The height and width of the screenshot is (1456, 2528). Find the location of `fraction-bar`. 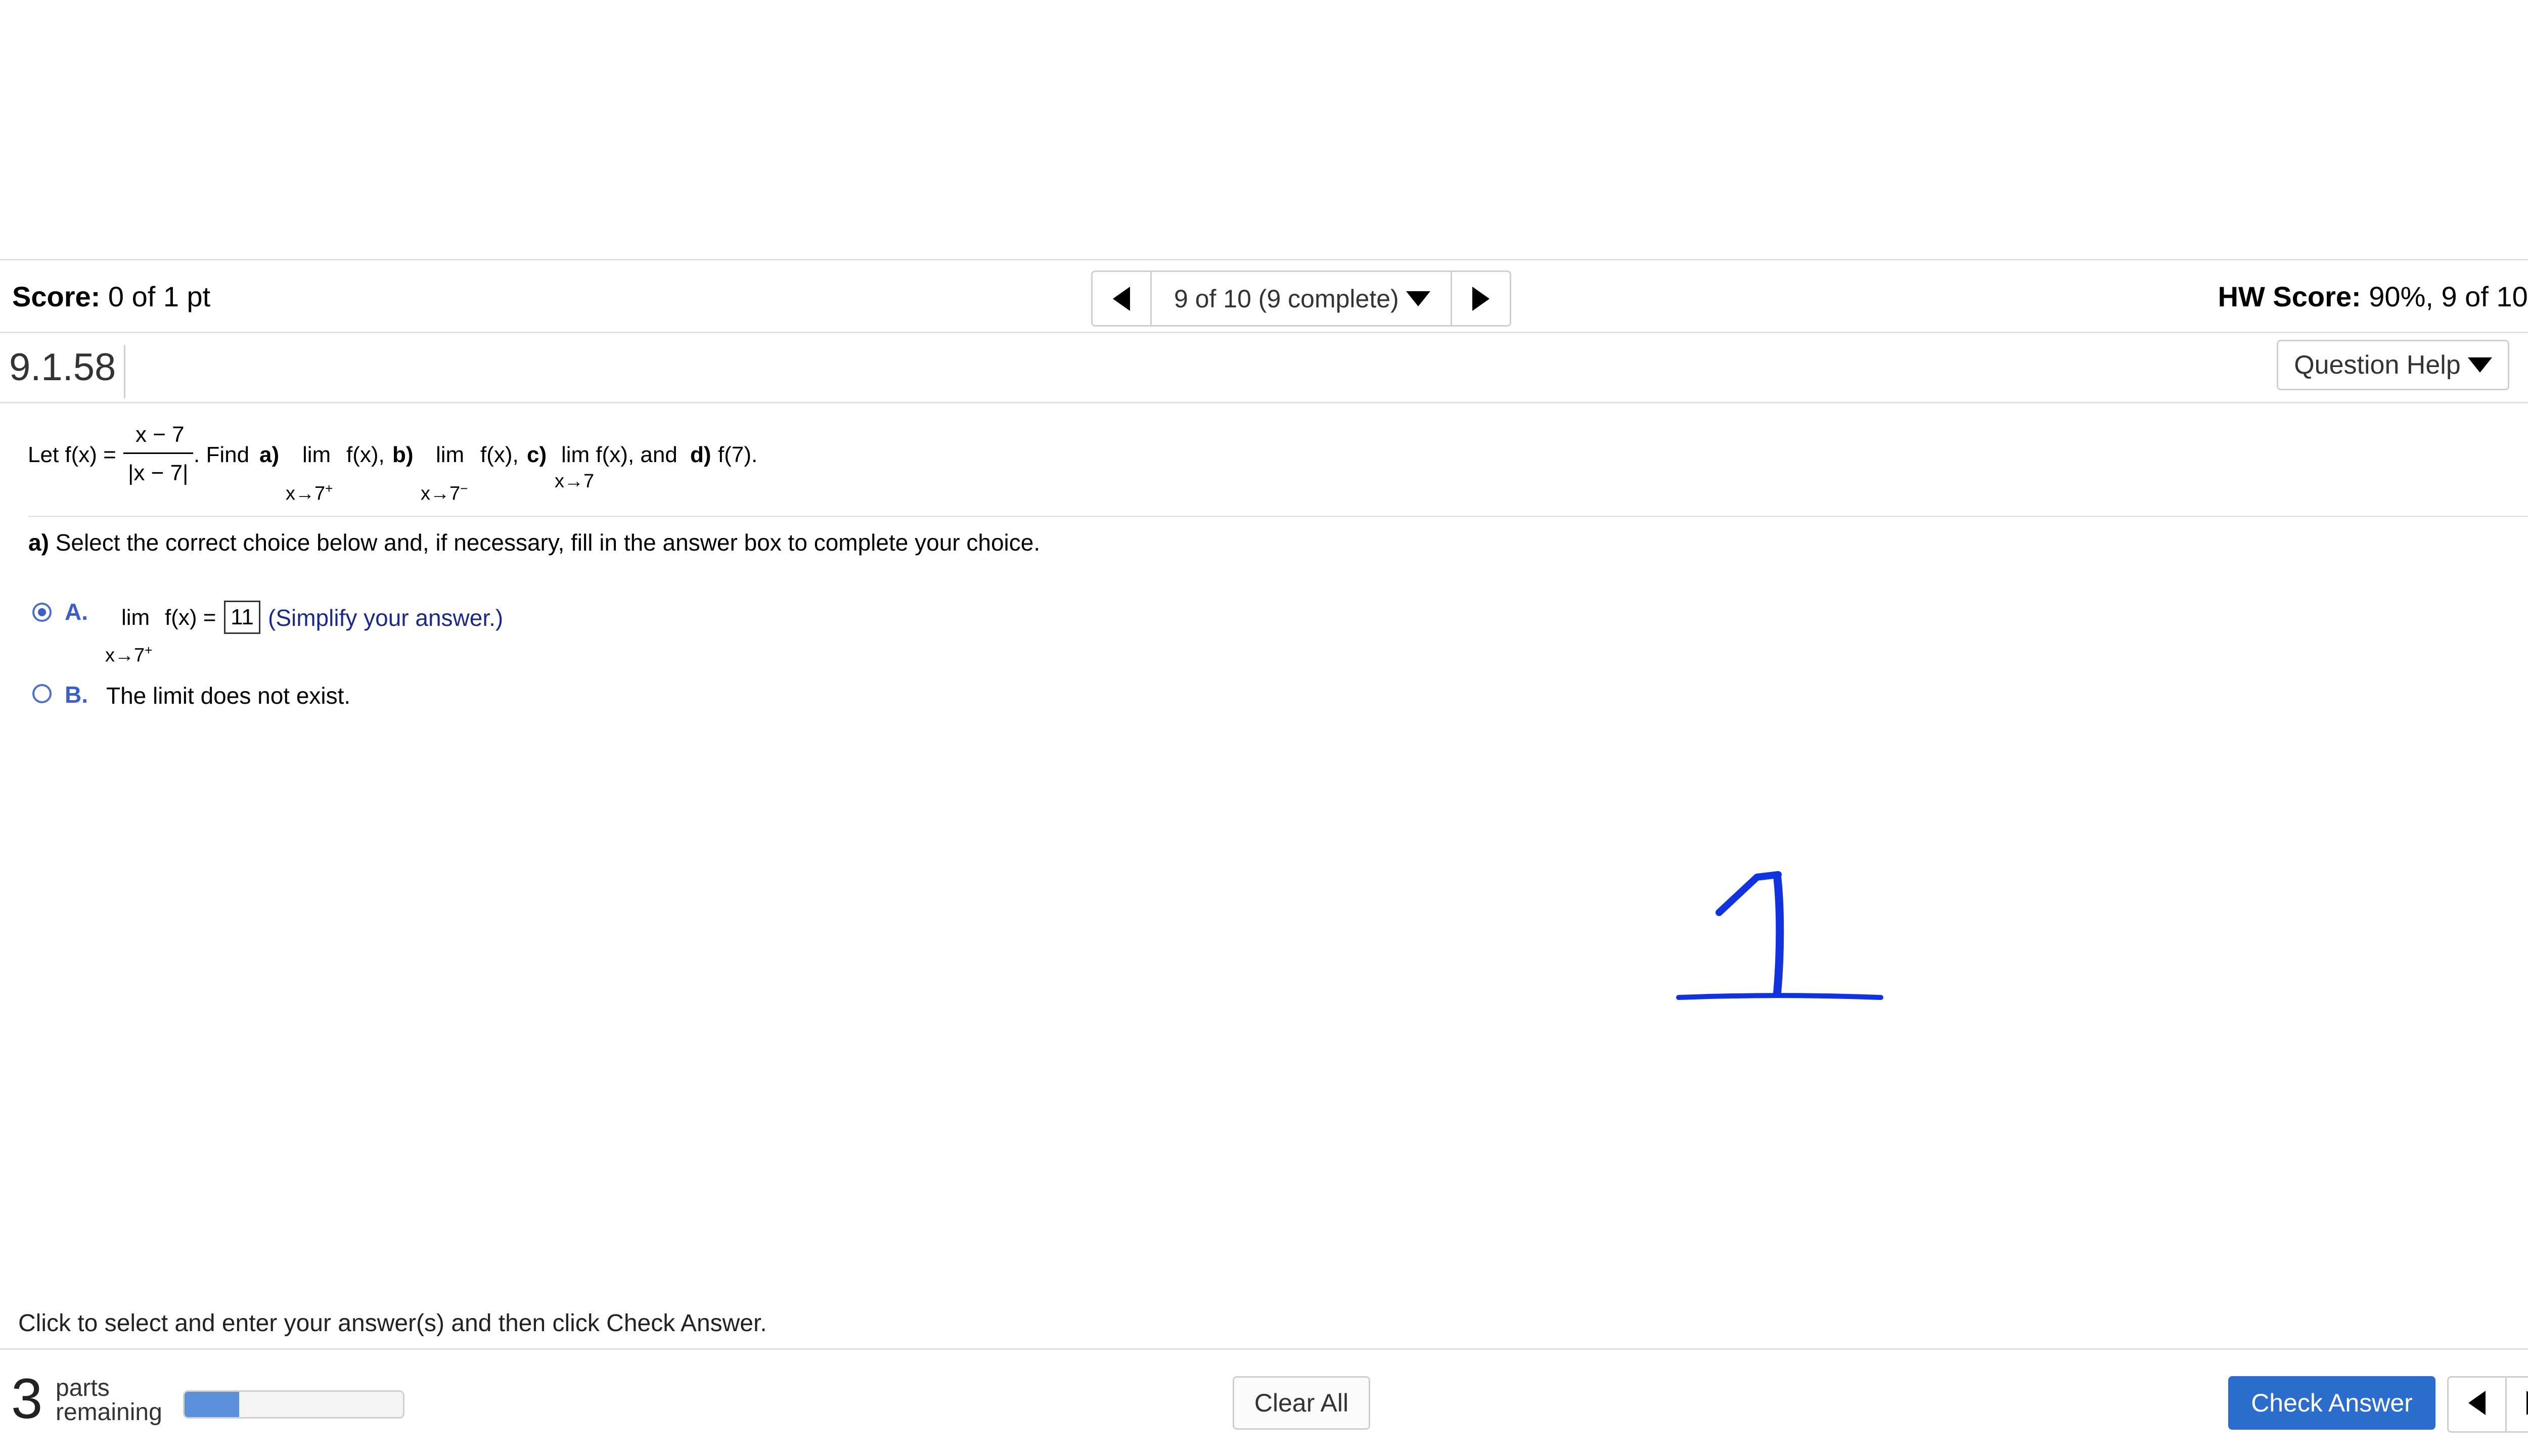

fraction-bar is located at coordinates (158, 453).